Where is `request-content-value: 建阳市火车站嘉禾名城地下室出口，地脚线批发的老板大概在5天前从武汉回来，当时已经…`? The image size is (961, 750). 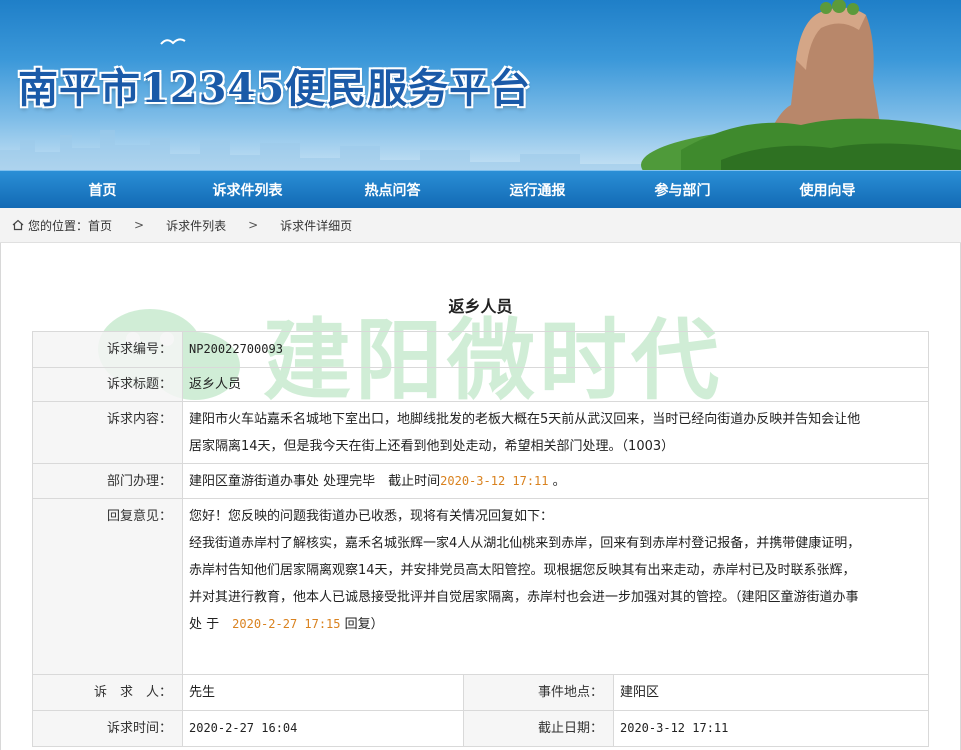
request-content-value: 建阳市火车站嘉禾名城地下室出口，地脚线批发的老板大概在5天前从武汉回来，当时已经… is located at coordinates (555, 432).